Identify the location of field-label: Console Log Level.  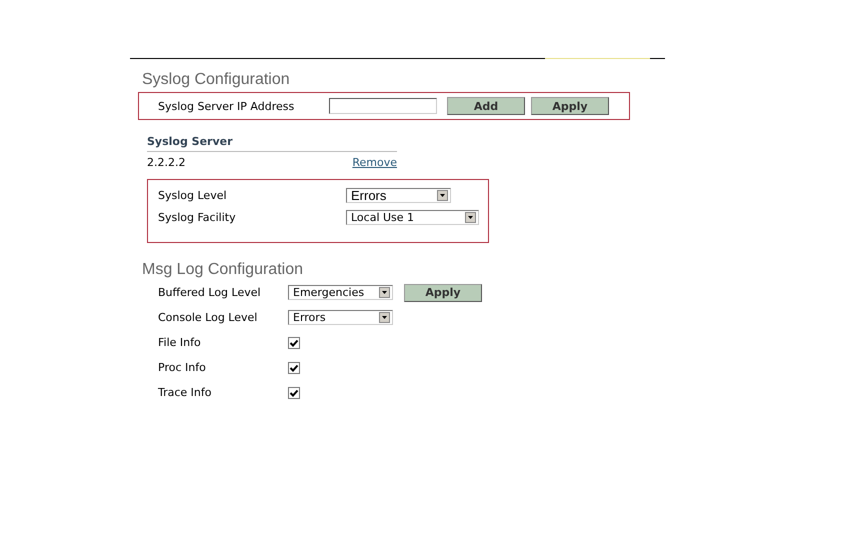
(208, 317).